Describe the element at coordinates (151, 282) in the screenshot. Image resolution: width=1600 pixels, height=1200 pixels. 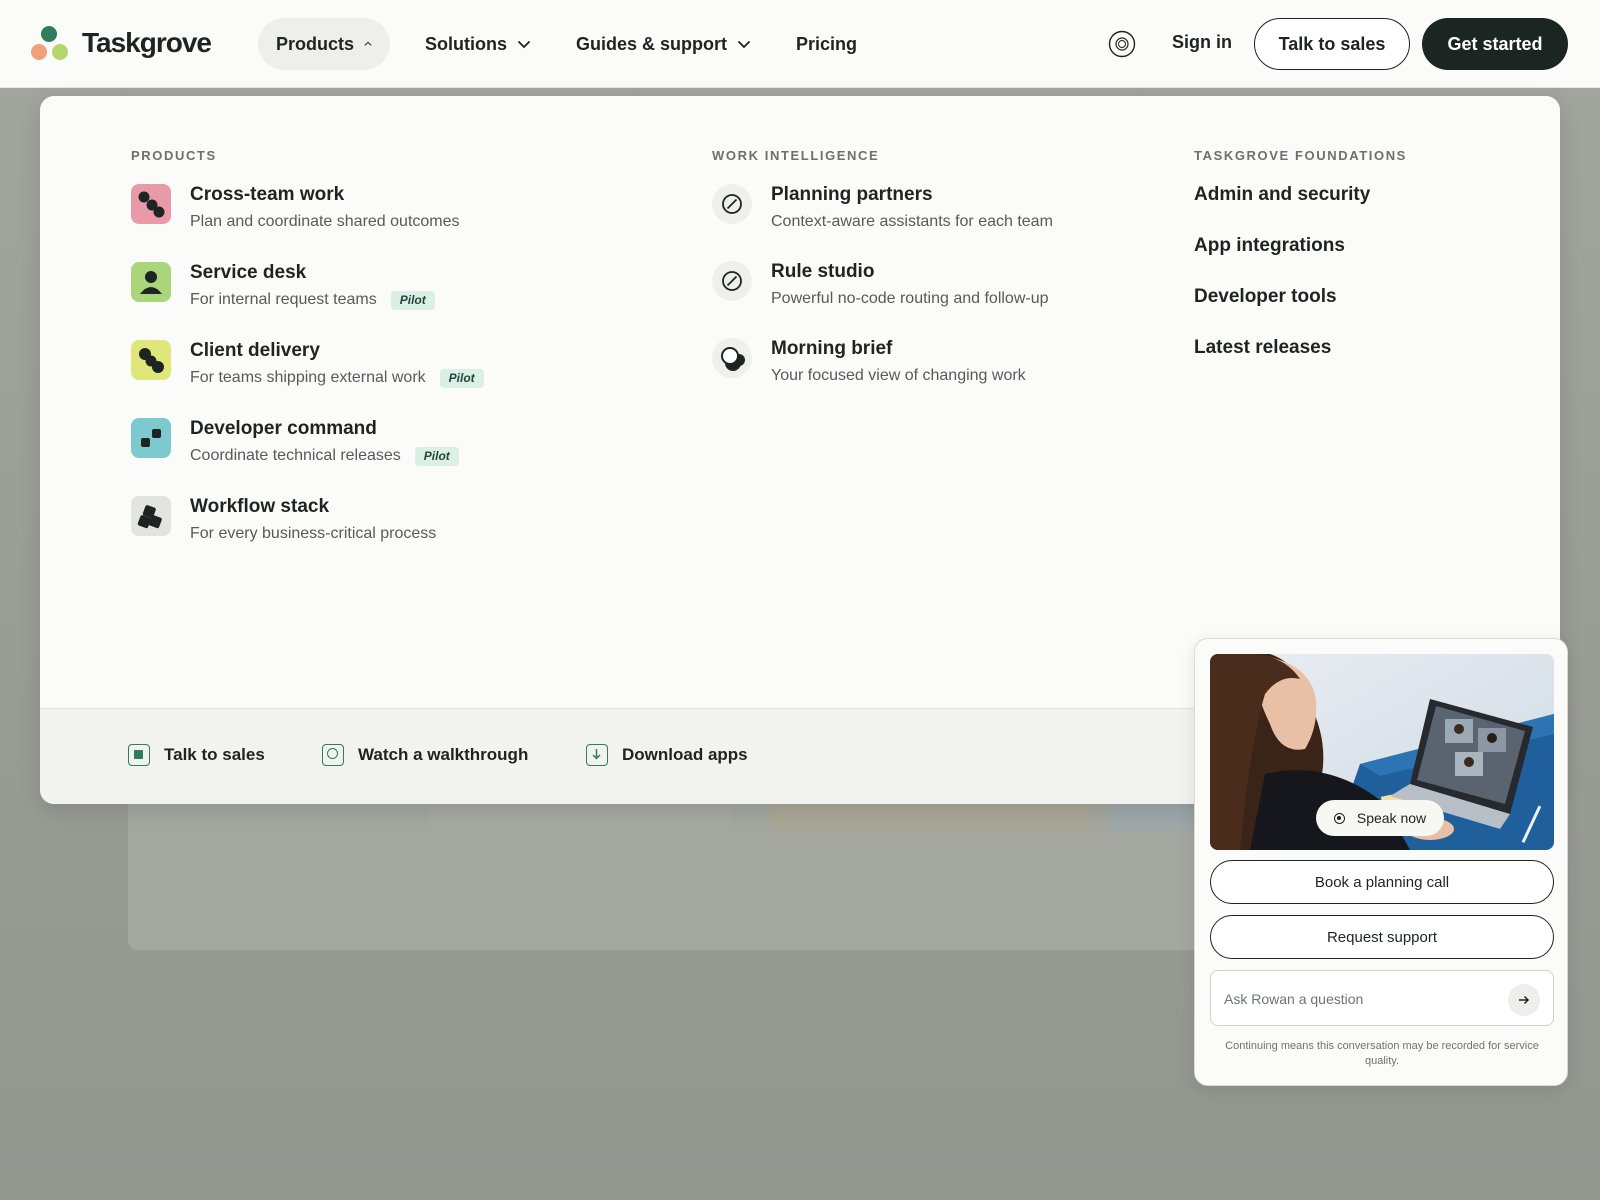
I see `person-icon` at that location.